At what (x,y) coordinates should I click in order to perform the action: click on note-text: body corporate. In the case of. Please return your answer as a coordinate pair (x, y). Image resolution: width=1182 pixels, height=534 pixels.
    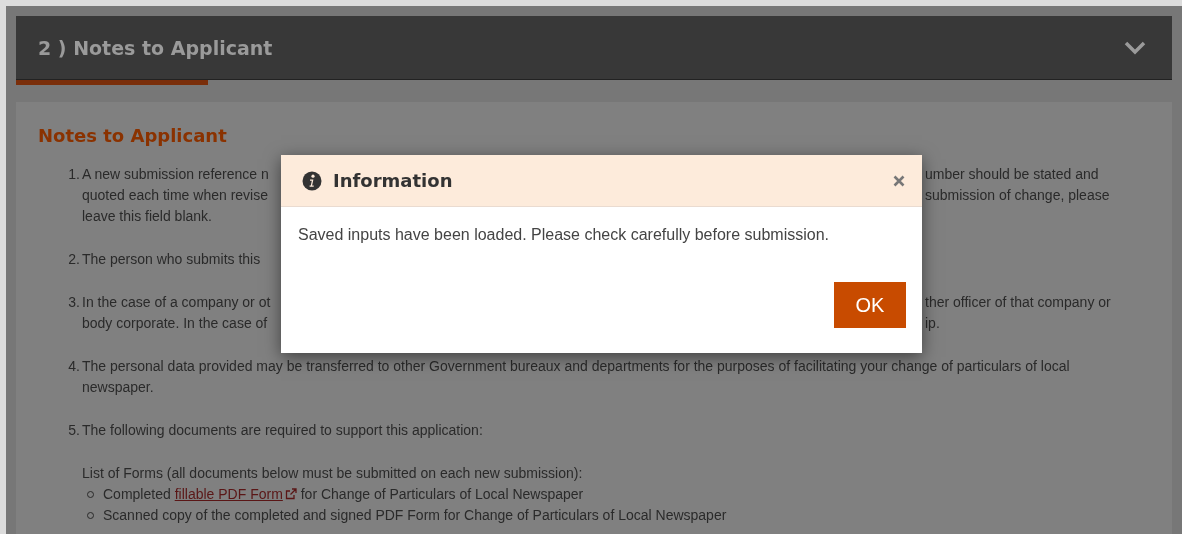
    Looking at the image, I should click on (175, 323).